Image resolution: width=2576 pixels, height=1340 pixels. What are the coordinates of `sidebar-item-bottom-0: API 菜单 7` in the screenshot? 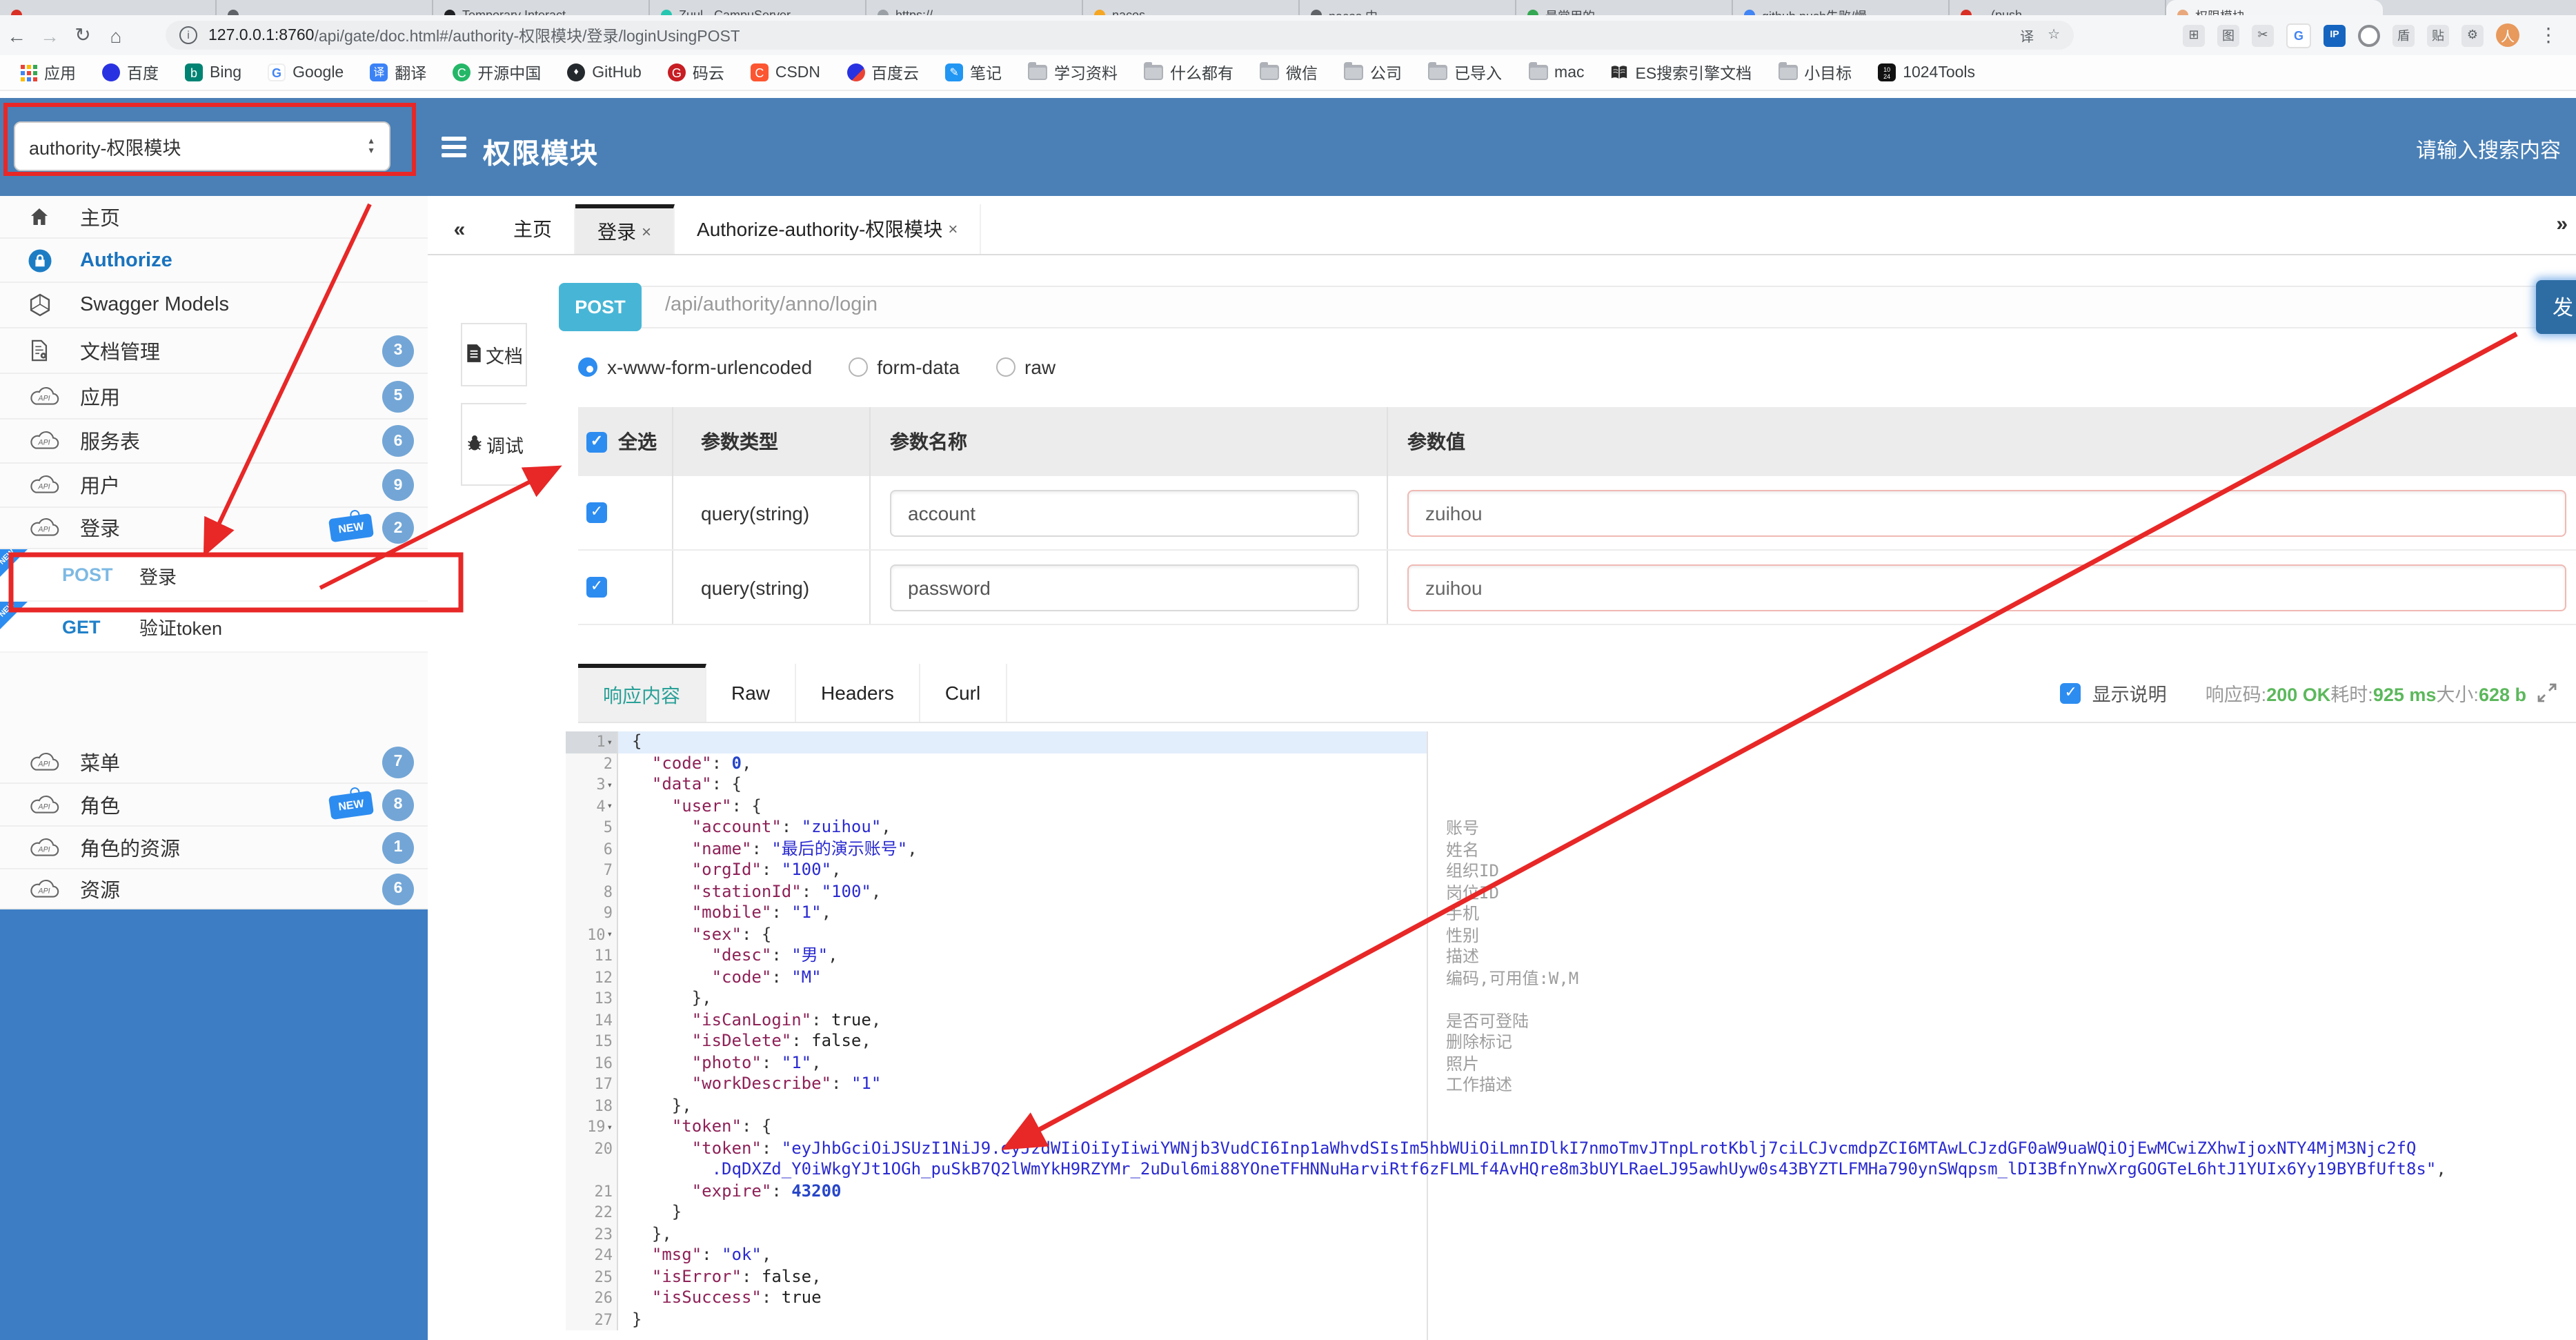 It's located at (214, 762).